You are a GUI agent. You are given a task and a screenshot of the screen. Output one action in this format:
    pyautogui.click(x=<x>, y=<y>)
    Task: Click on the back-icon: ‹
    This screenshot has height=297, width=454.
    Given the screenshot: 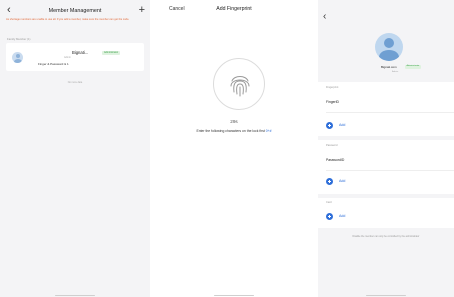 What is the action you would take?
    pyautogui.click(x=324, y=16)
    